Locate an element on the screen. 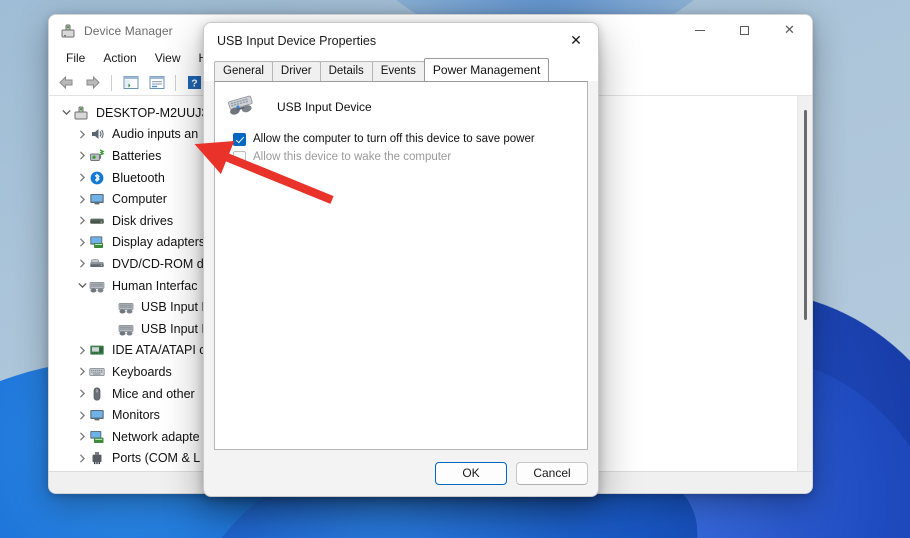 The width and height of the screenshot is (910, 538). dialog-close-button: ✕ is located at coordinates (576, 41).